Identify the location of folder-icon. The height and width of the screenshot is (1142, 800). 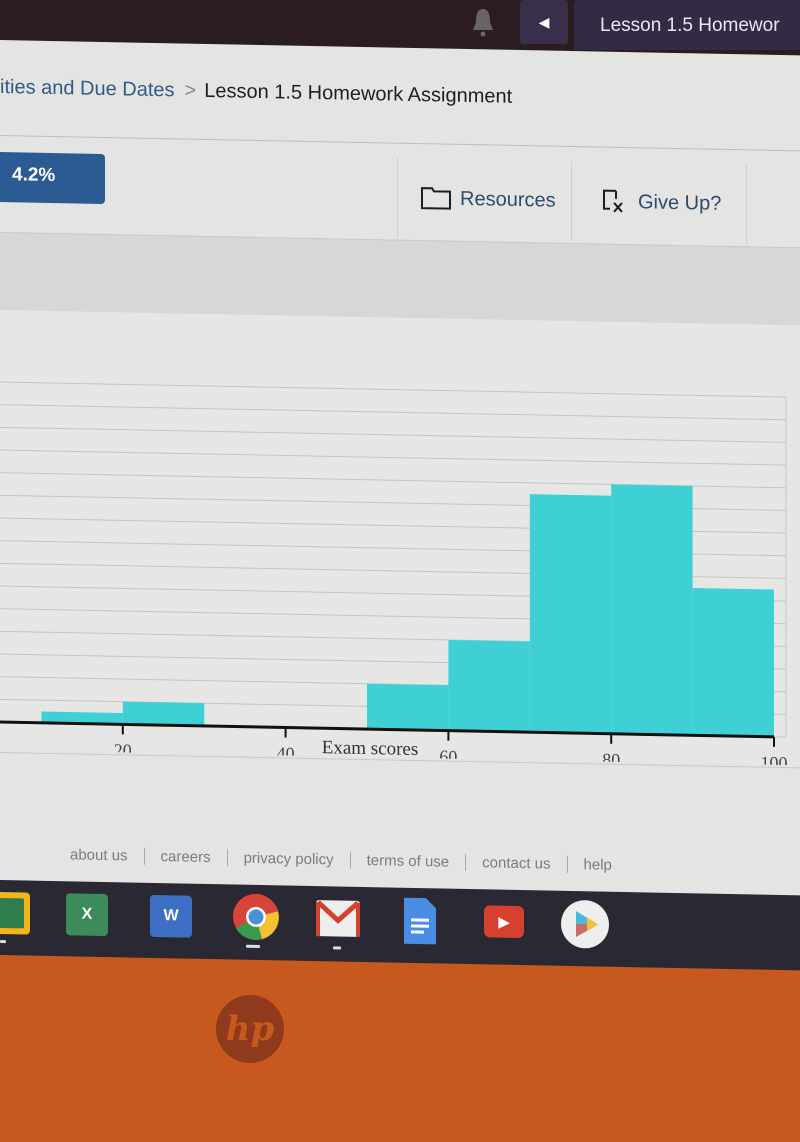
(436, 198).